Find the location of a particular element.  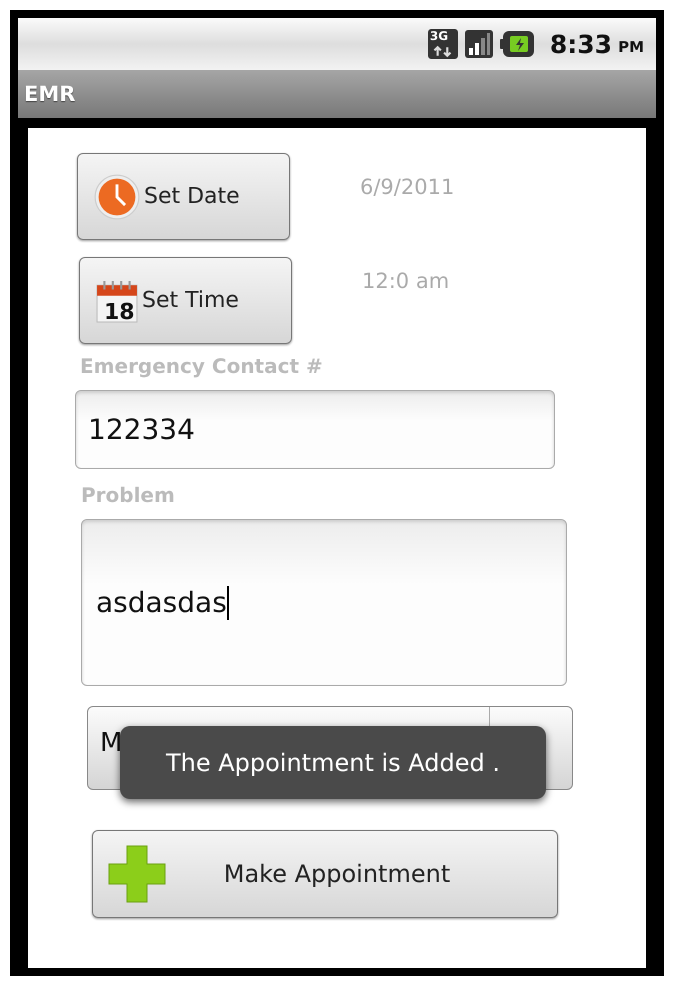

set-date-button: Set Date is located at coordinates (183, 196).